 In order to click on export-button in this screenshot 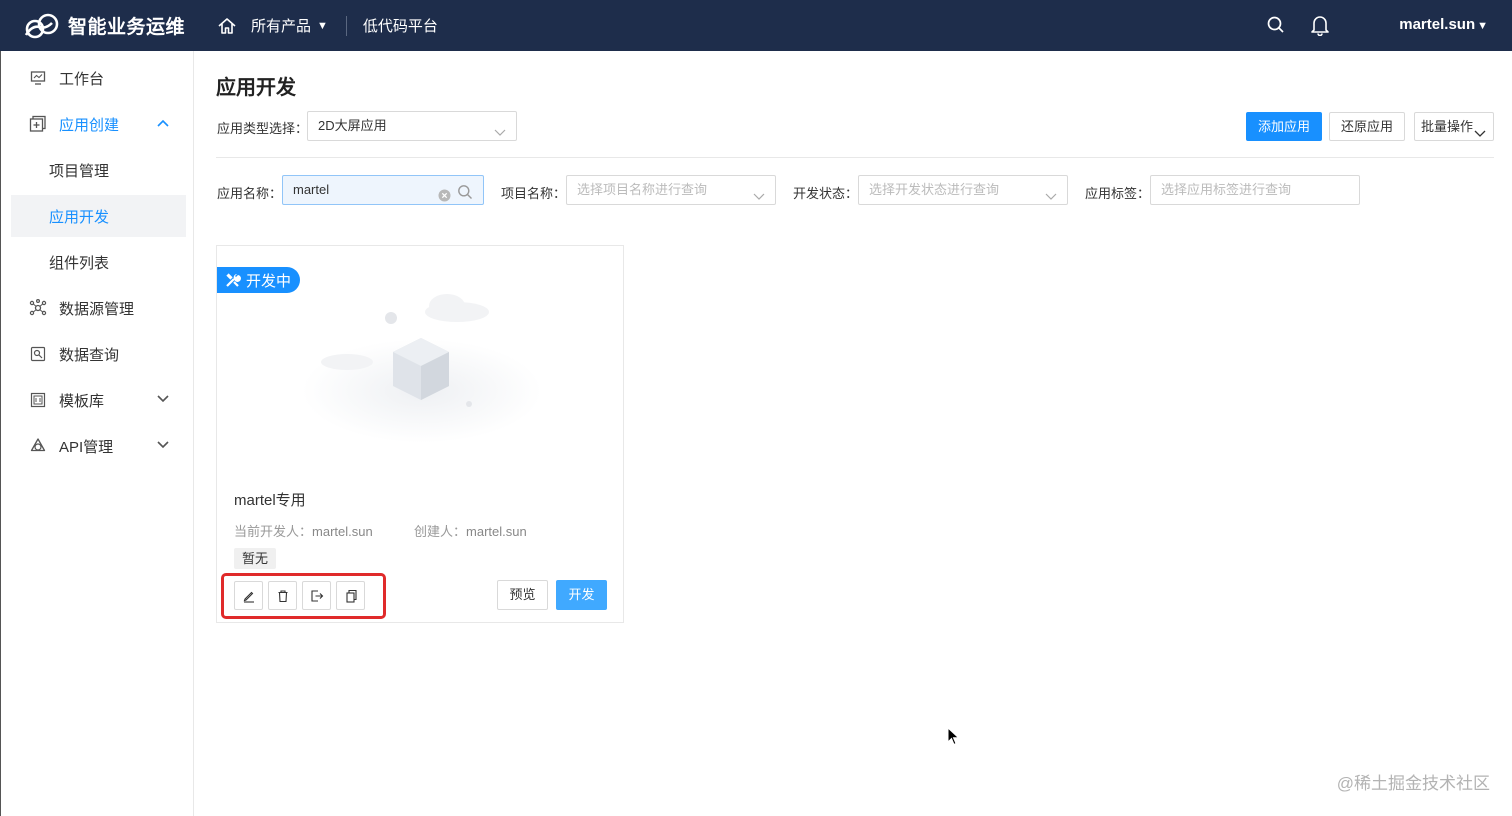, I will do `click(316, 595)`.